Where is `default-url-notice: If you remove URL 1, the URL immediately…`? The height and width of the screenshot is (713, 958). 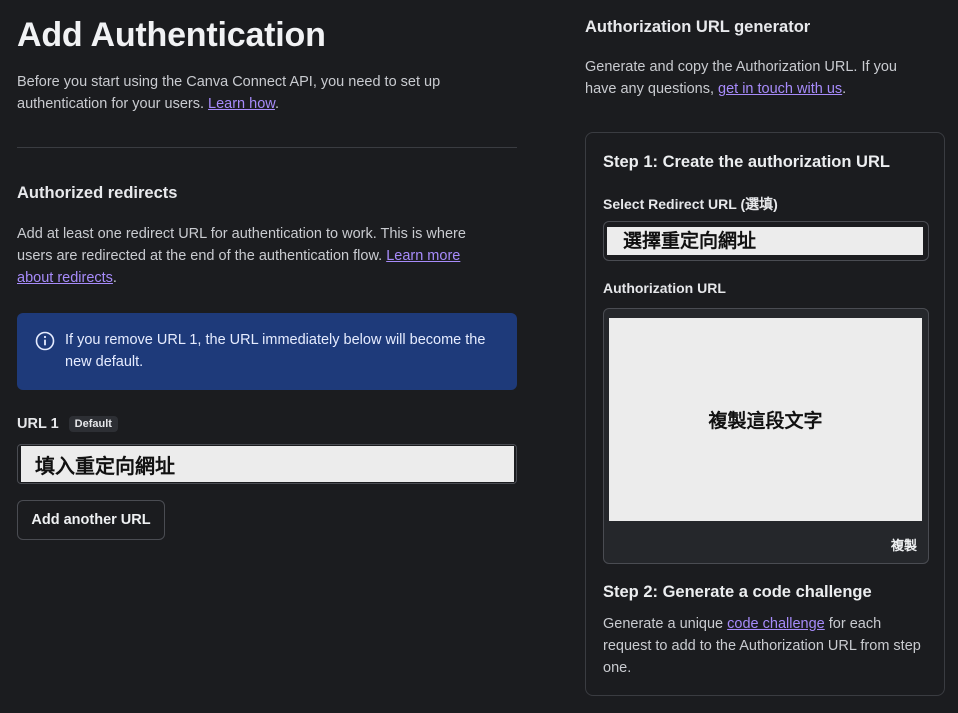 default-url-notice: If you remove URL 1, the URL immediately… is located at coordinates (267, 351).